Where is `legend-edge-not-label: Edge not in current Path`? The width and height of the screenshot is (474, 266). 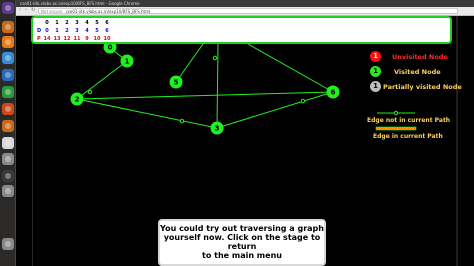
legend-edge-not-label: Edge not in current Path is located at coordinates (409, 120).